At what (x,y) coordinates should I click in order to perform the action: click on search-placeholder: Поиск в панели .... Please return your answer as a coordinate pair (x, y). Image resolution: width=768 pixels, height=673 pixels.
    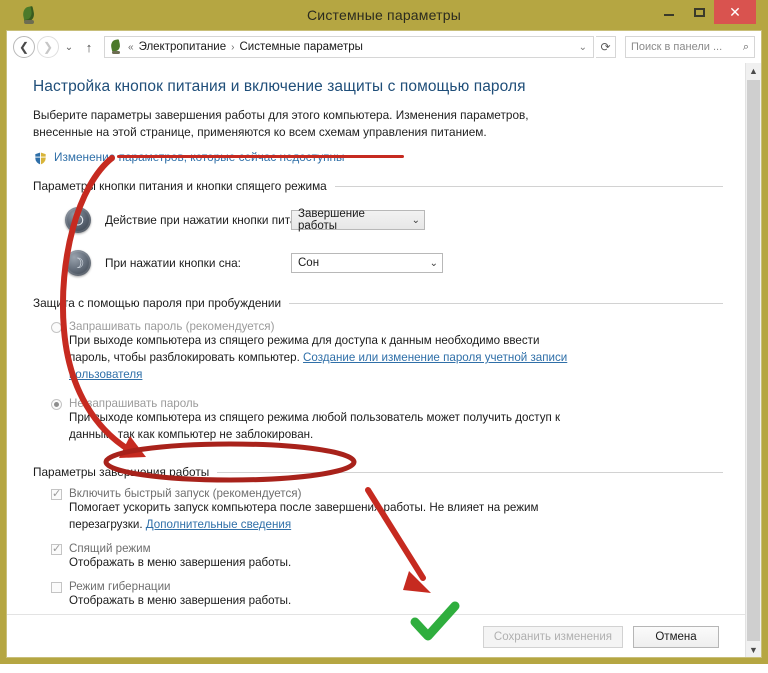
    Looking at the image, I should click on (677, 47).